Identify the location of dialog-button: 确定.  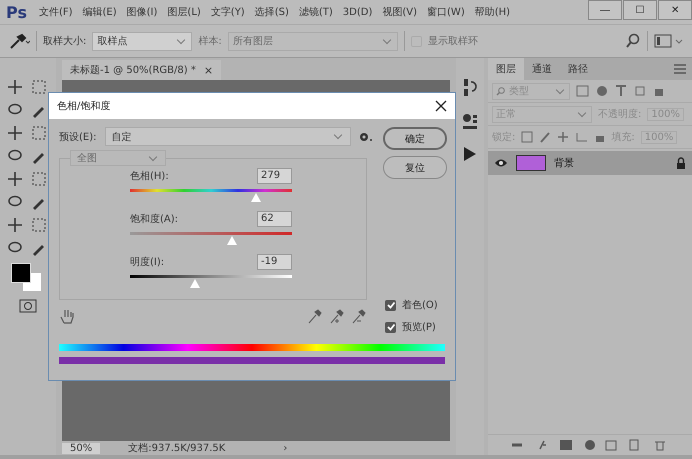
(415, 138).